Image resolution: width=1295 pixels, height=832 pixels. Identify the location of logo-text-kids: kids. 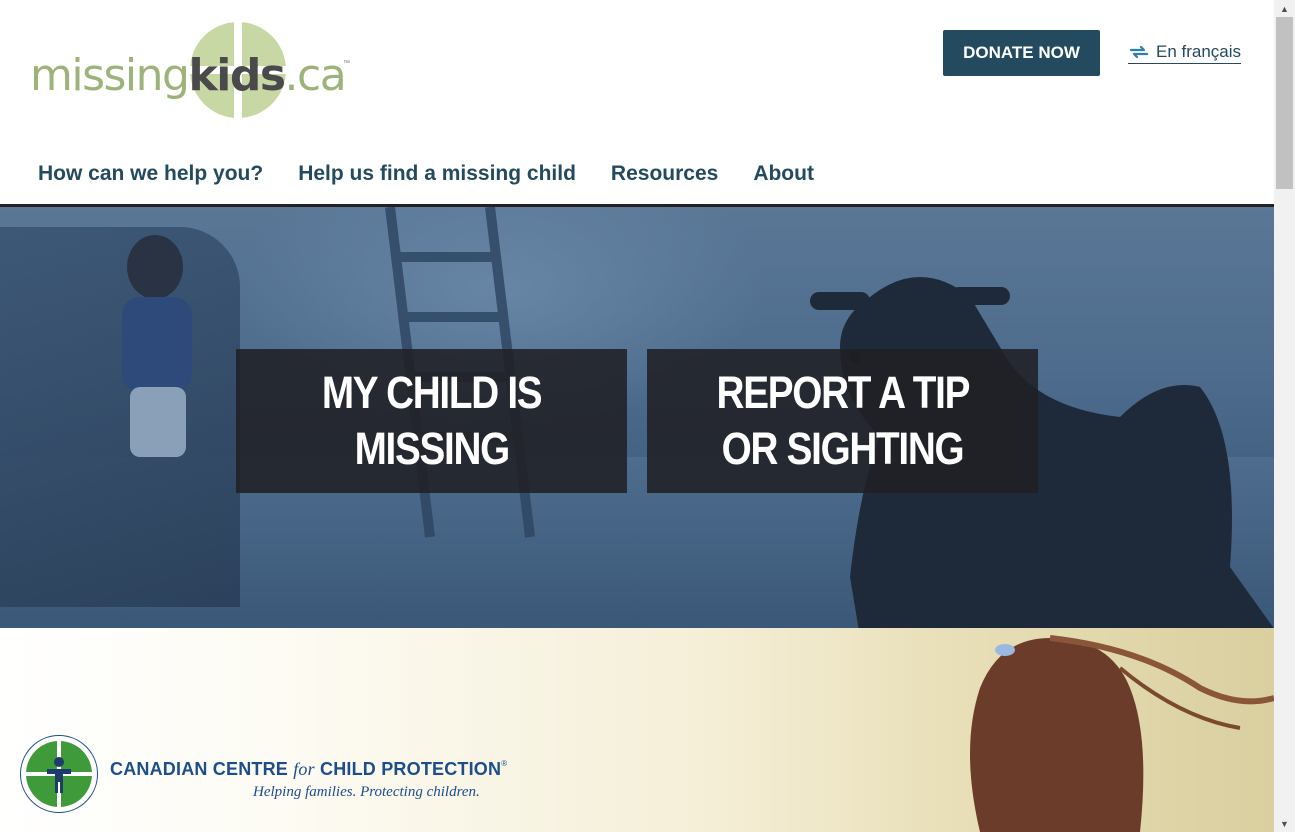
(237, 75).